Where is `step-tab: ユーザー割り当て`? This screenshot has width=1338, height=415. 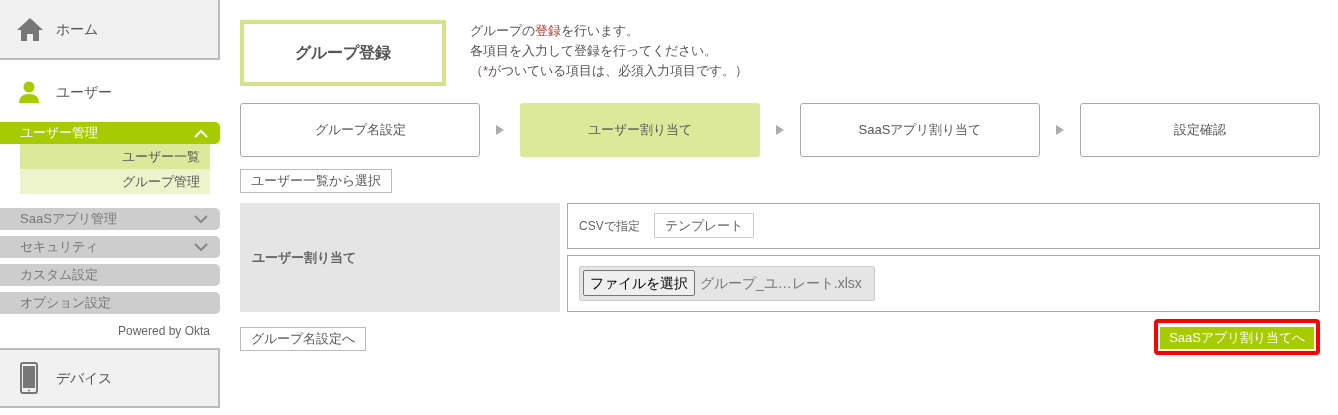
step-tab: ユーザー割り当て is located at coordinates (640, 130).